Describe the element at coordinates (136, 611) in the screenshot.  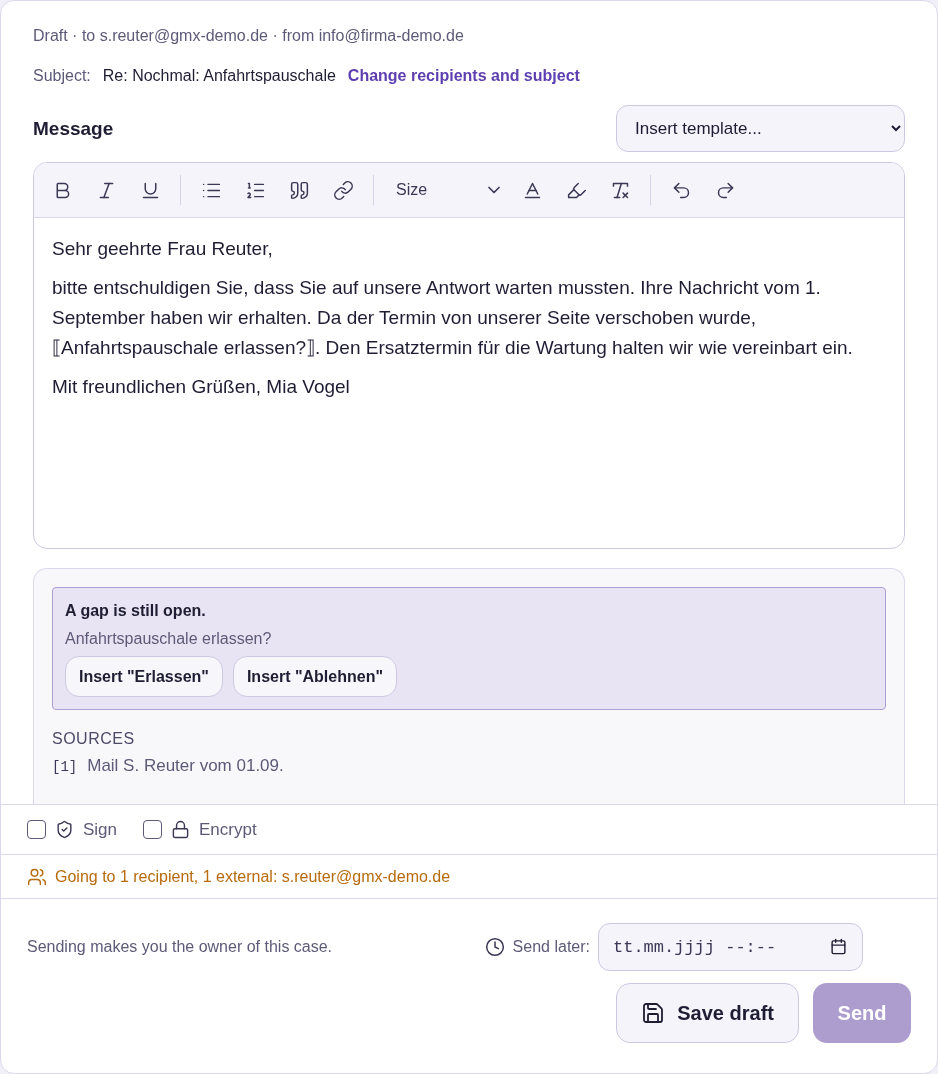
I see `gap-title: A gap is still open.` at that location.